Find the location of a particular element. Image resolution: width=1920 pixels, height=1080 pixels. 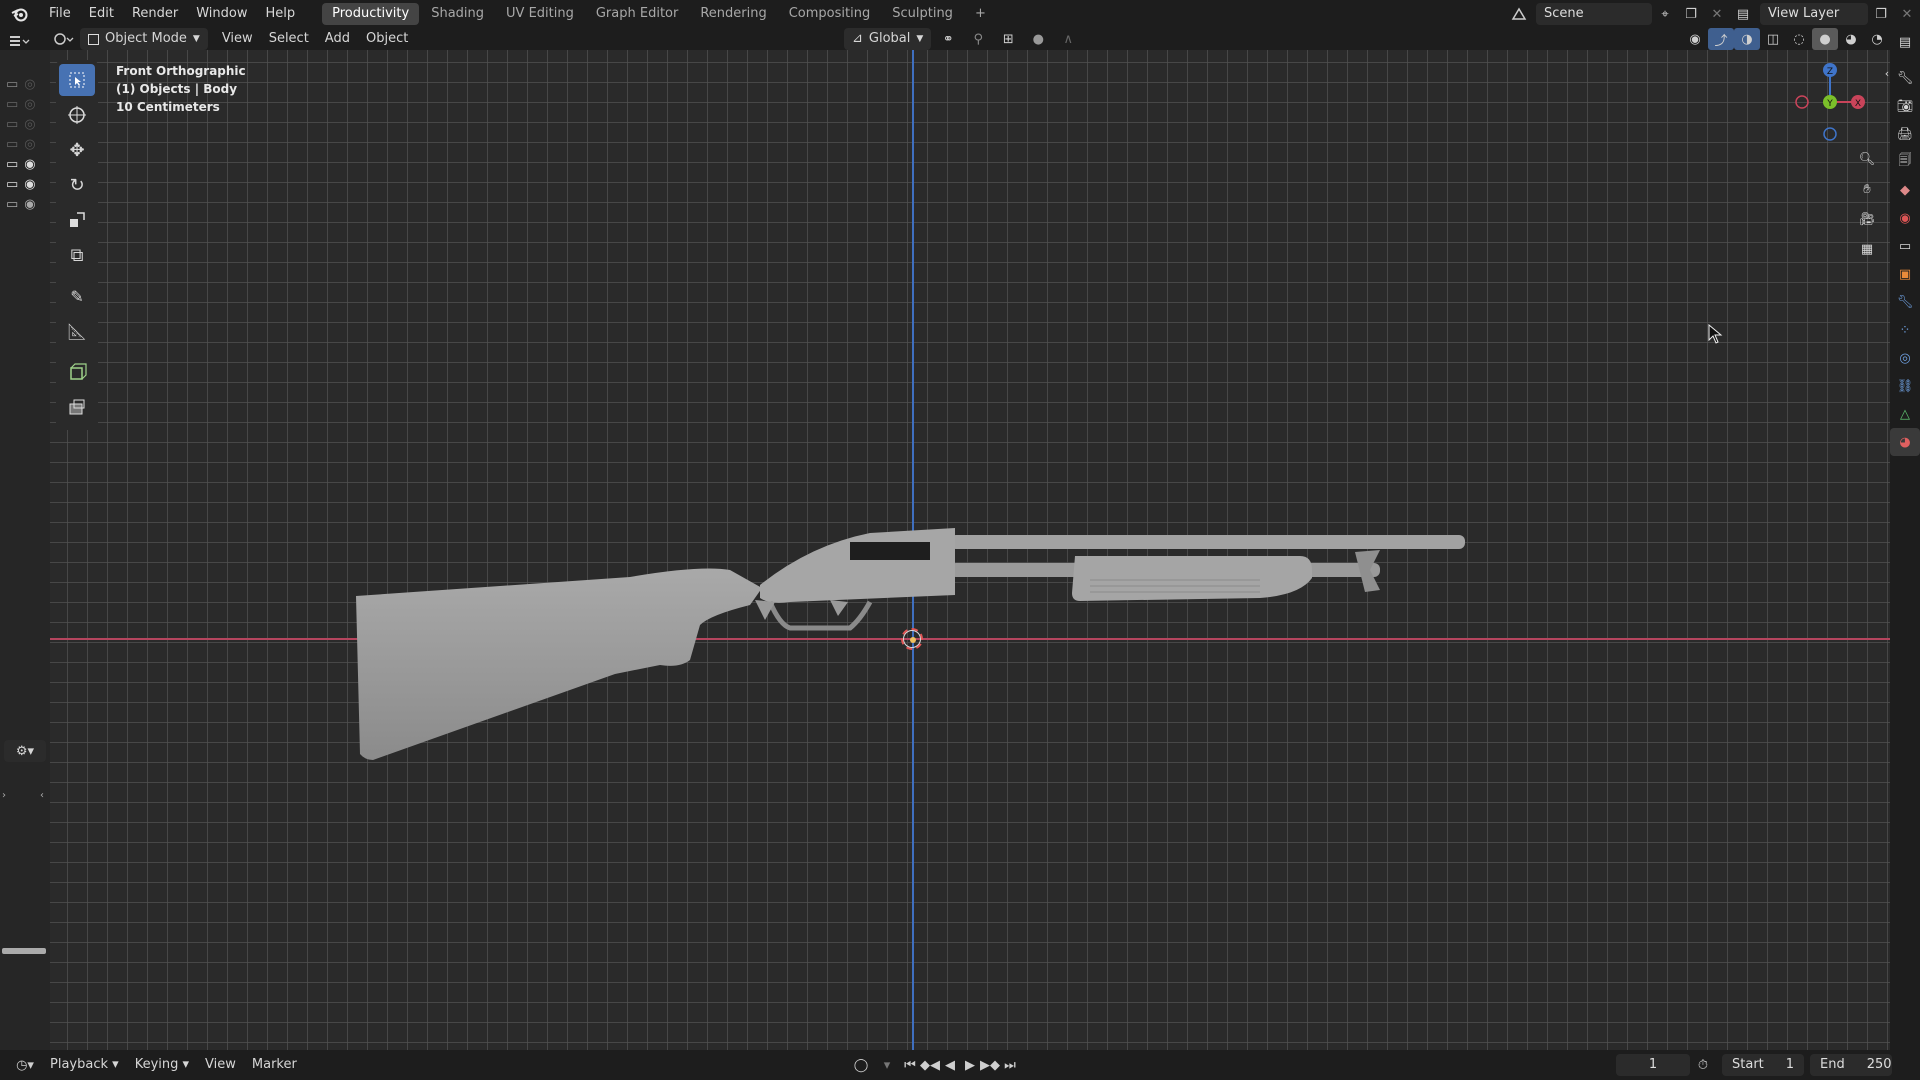

menu-object: Object is located at coordinates (387, 39).